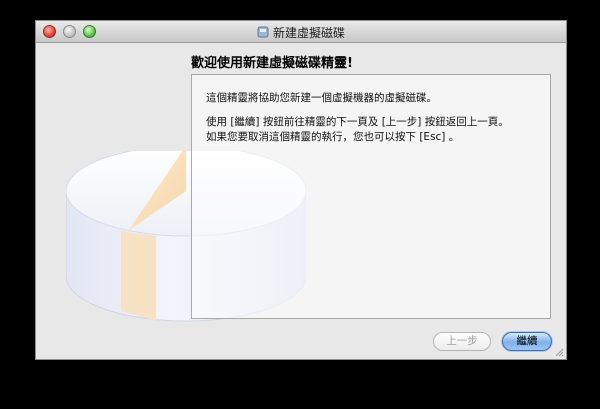 Image resolution: width=600 pixels, height=409 pixels. I want to click on resize-grip-icon, so click(559, 352).